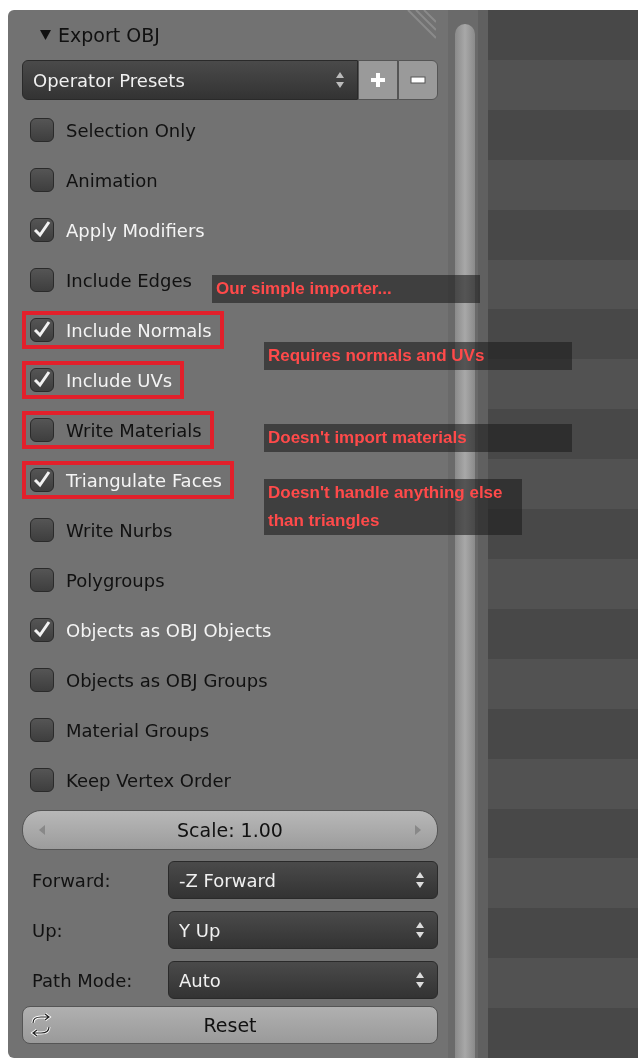 The image size is (638, 1058). What do you see at coordinates (393, 507) in the screenshot?
I see `annotation-text: Doesn't handle anything else than triangles` at bounding box center [393, 507].